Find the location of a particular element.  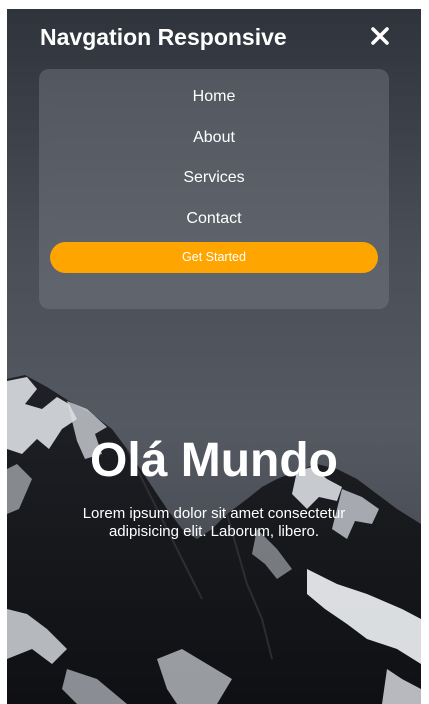

close-menu-button is located at coordinates (380, 36).